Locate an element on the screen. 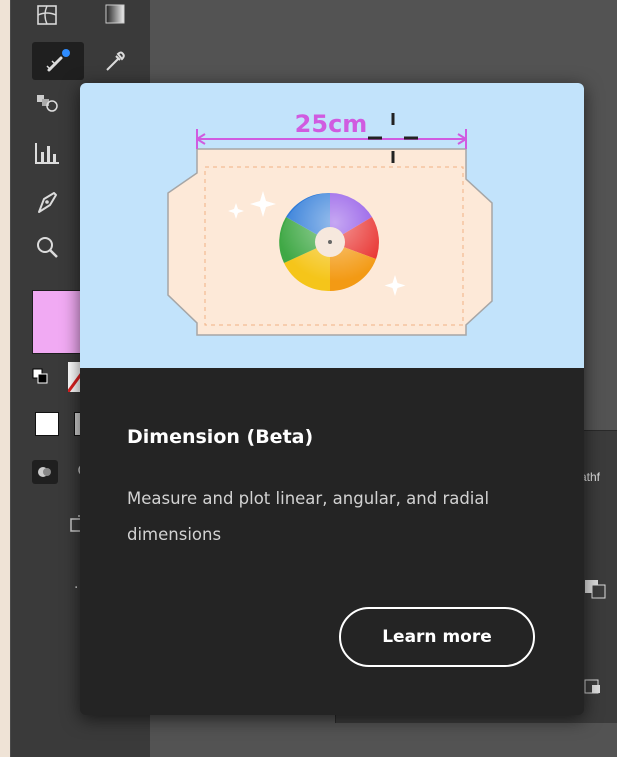  normal-mode-icon is located at coordinates (47, 424).